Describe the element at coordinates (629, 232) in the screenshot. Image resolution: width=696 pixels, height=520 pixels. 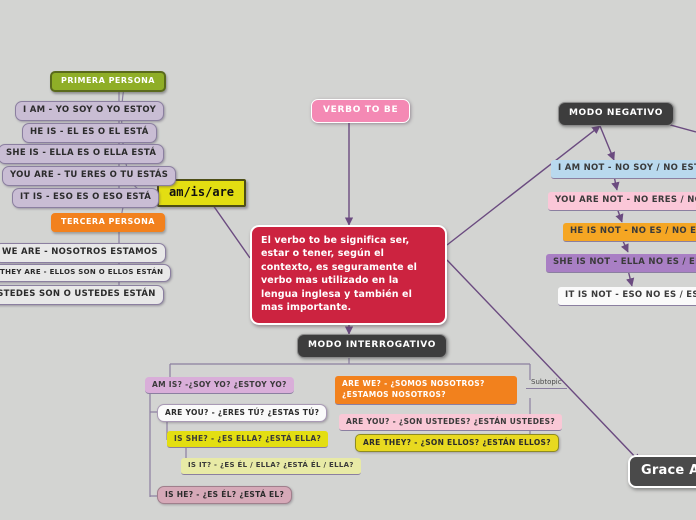
I see `list-item-negativo-2: HE IS NOT - NO ES / NO ESTÁ` at that location.